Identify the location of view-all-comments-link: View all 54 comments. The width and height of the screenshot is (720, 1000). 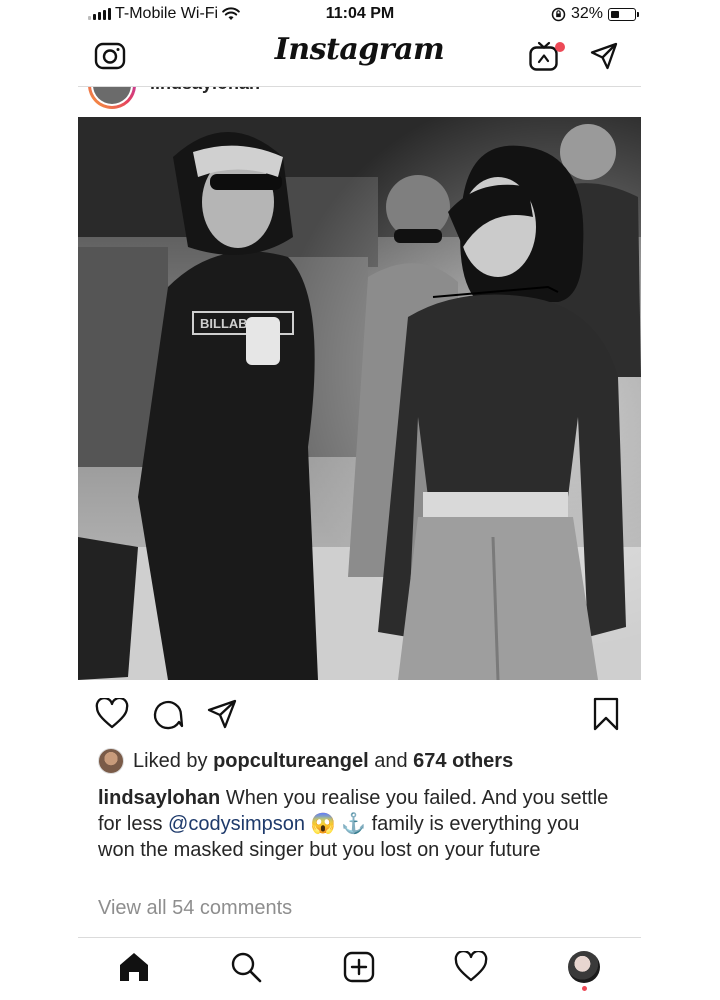
(195, 908).